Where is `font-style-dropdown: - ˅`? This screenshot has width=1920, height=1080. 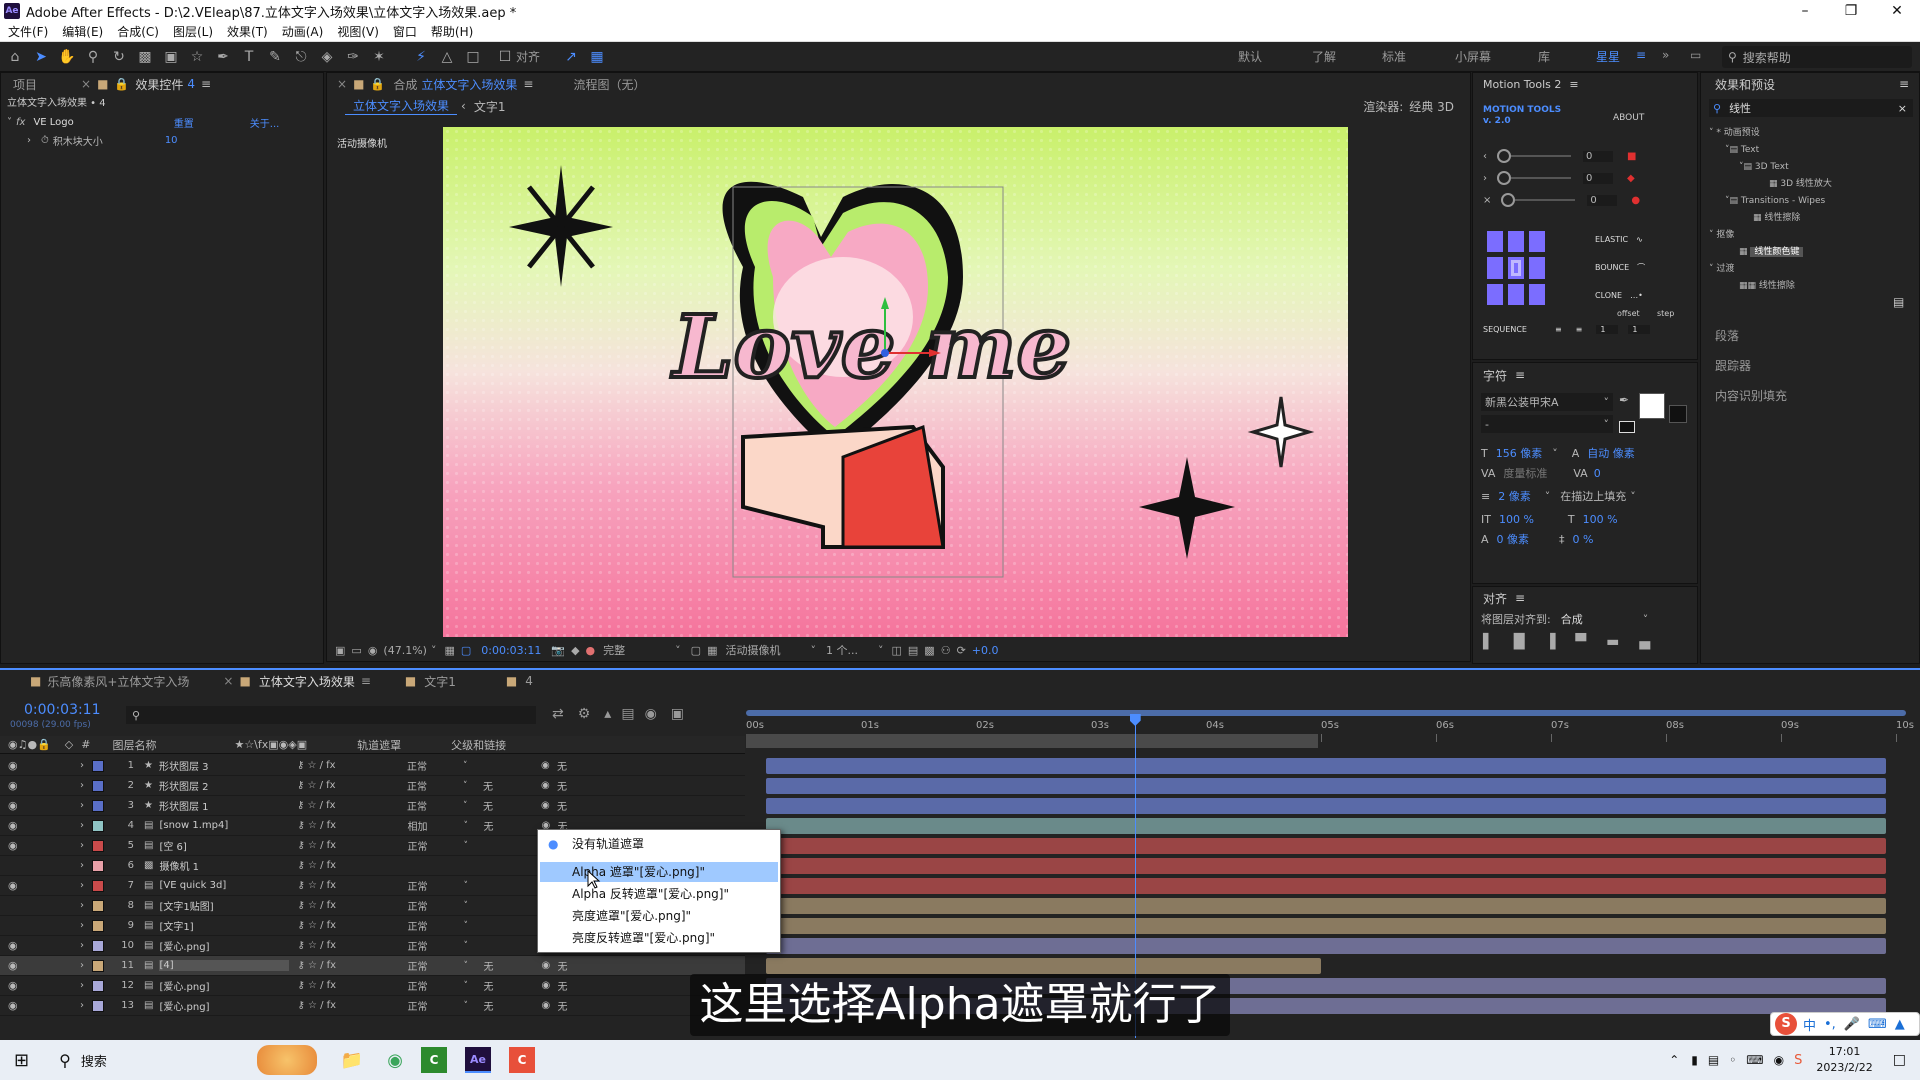 font-style-dropdown: - ˅ is located at coordinates (1547, 424).